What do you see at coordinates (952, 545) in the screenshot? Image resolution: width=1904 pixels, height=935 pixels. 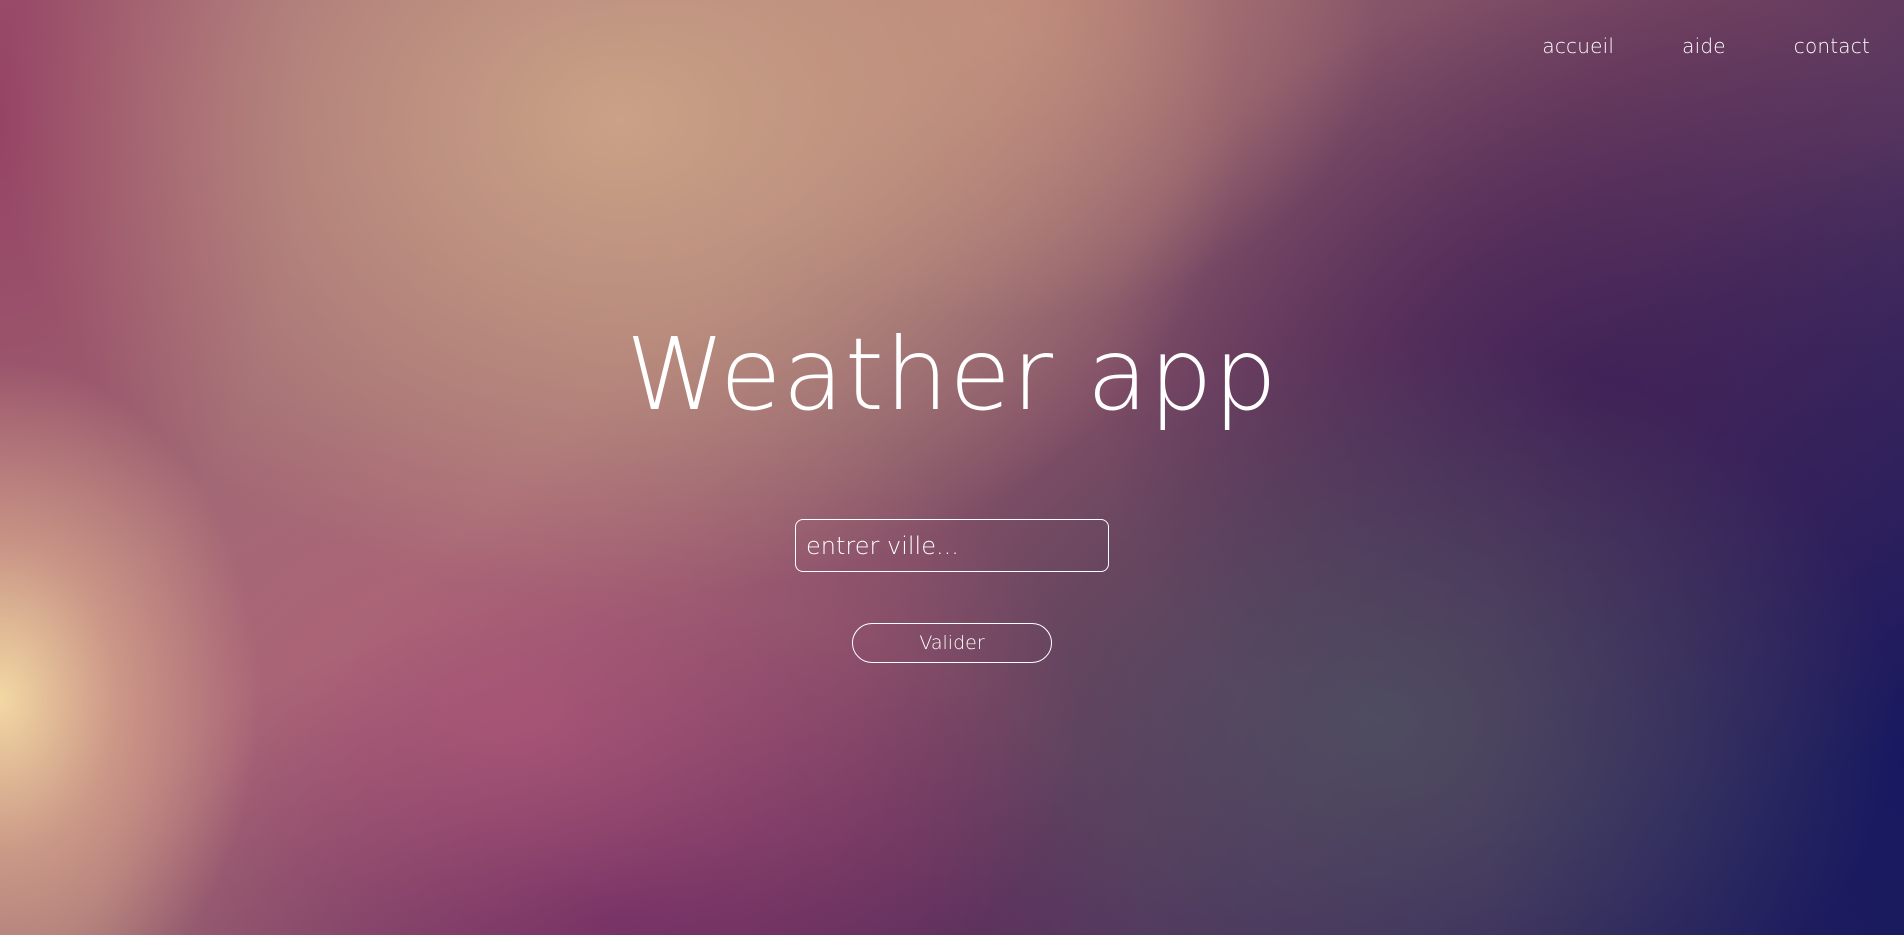 I see `city-search-input` at bounding box center [952, 545].